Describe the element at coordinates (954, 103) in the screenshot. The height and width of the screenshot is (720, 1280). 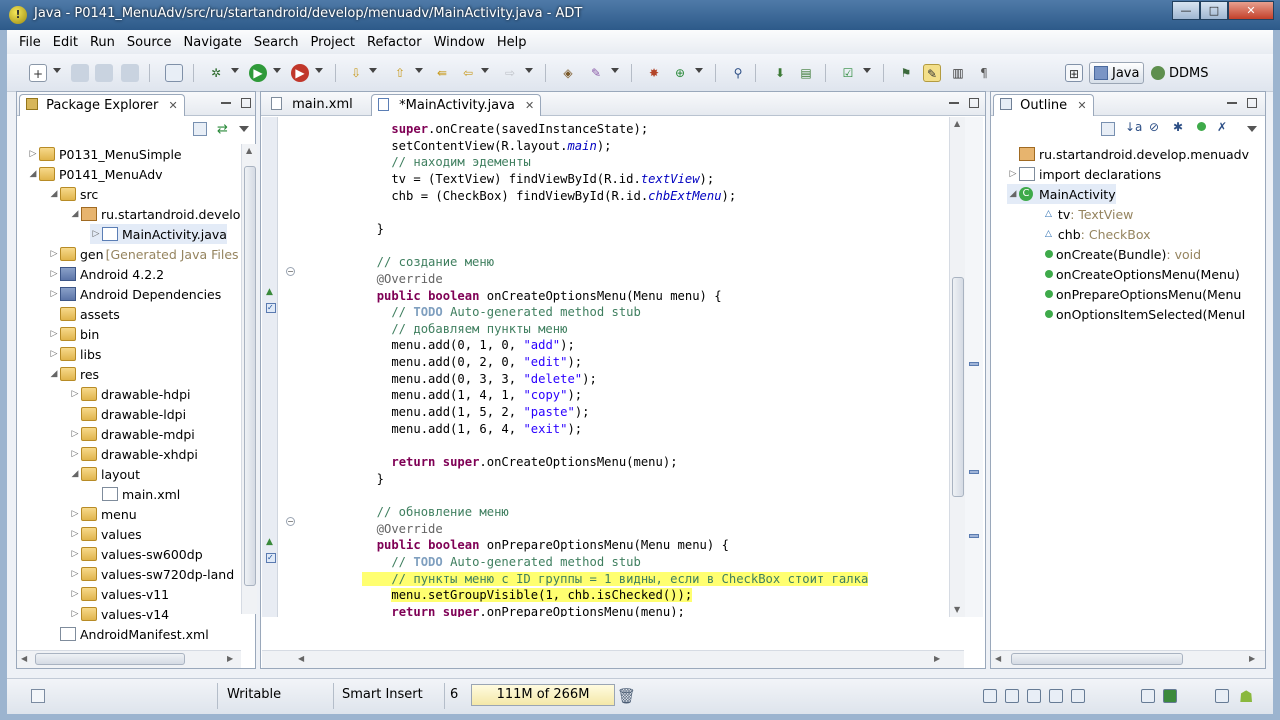
I see `minimize-editor-icon` at that location.